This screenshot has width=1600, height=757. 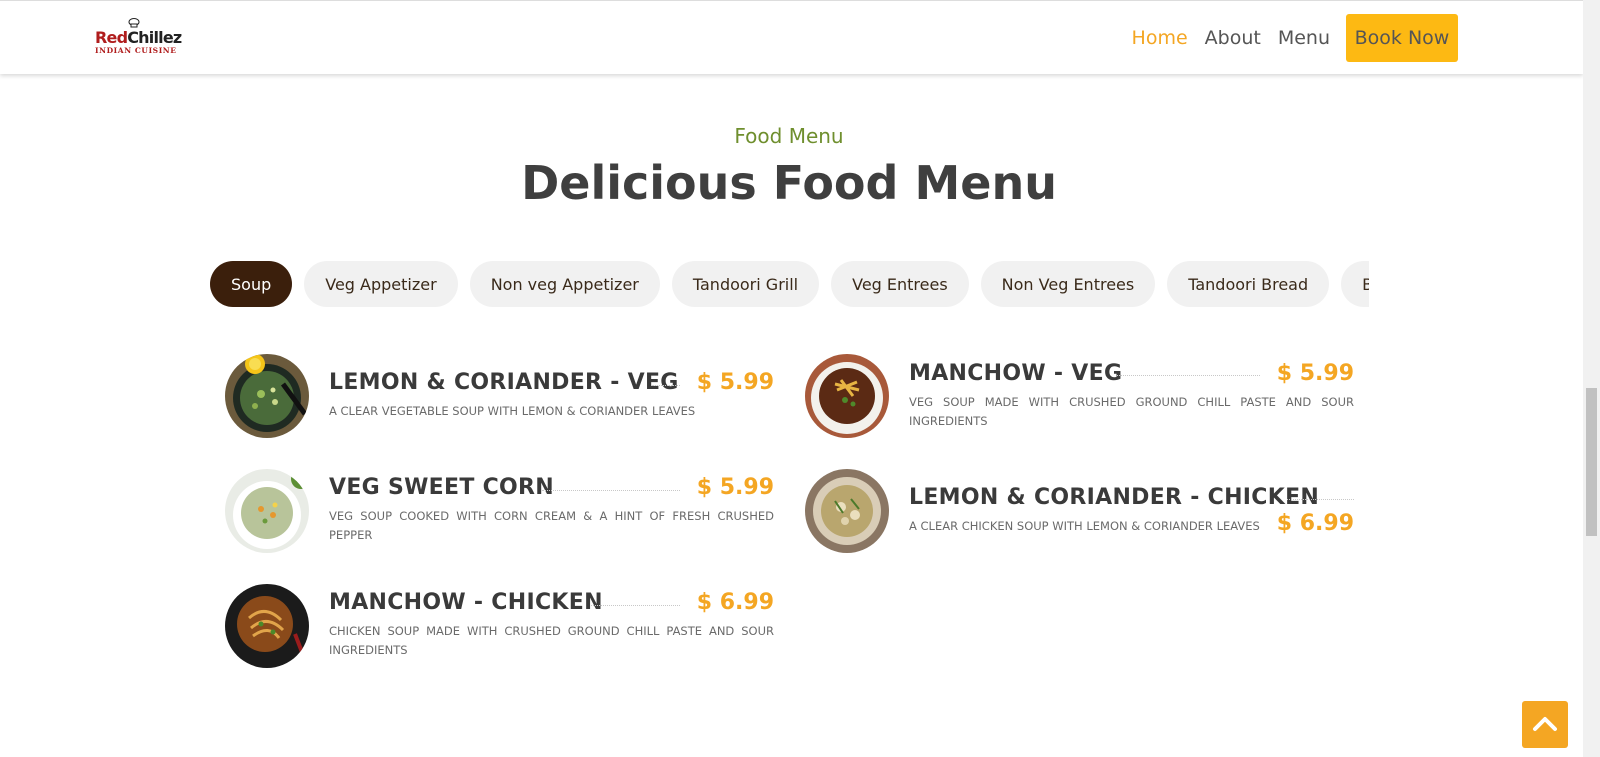 I want to click on scrollbar-thumb, so click(x=1591, y=462).